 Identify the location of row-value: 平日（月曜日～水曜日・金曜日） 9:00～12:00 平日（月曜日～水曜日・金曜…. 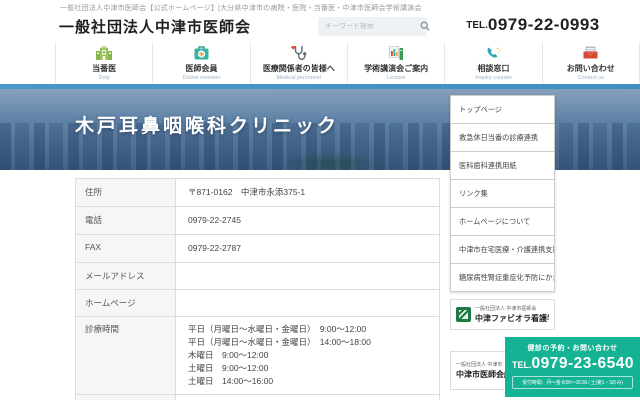
(308, 355).